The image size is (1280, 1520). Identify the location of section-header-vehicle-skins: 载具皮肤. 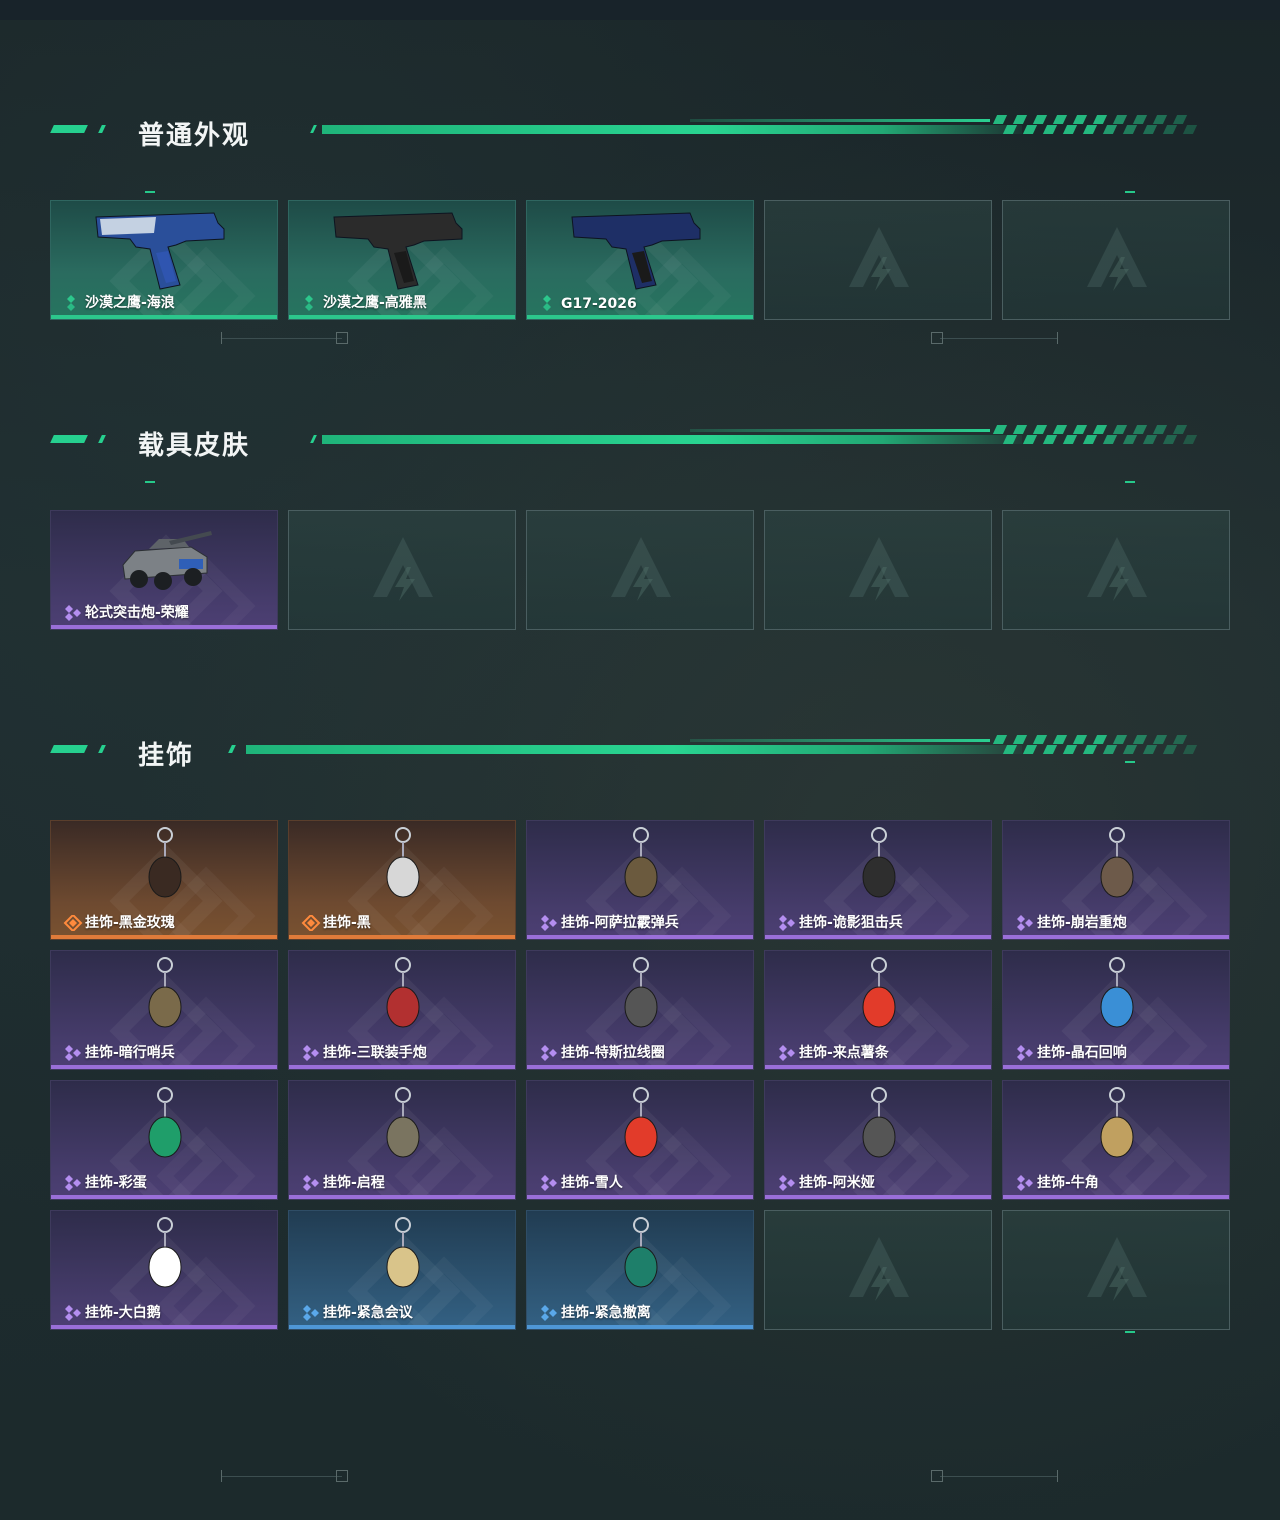
(630, 443).